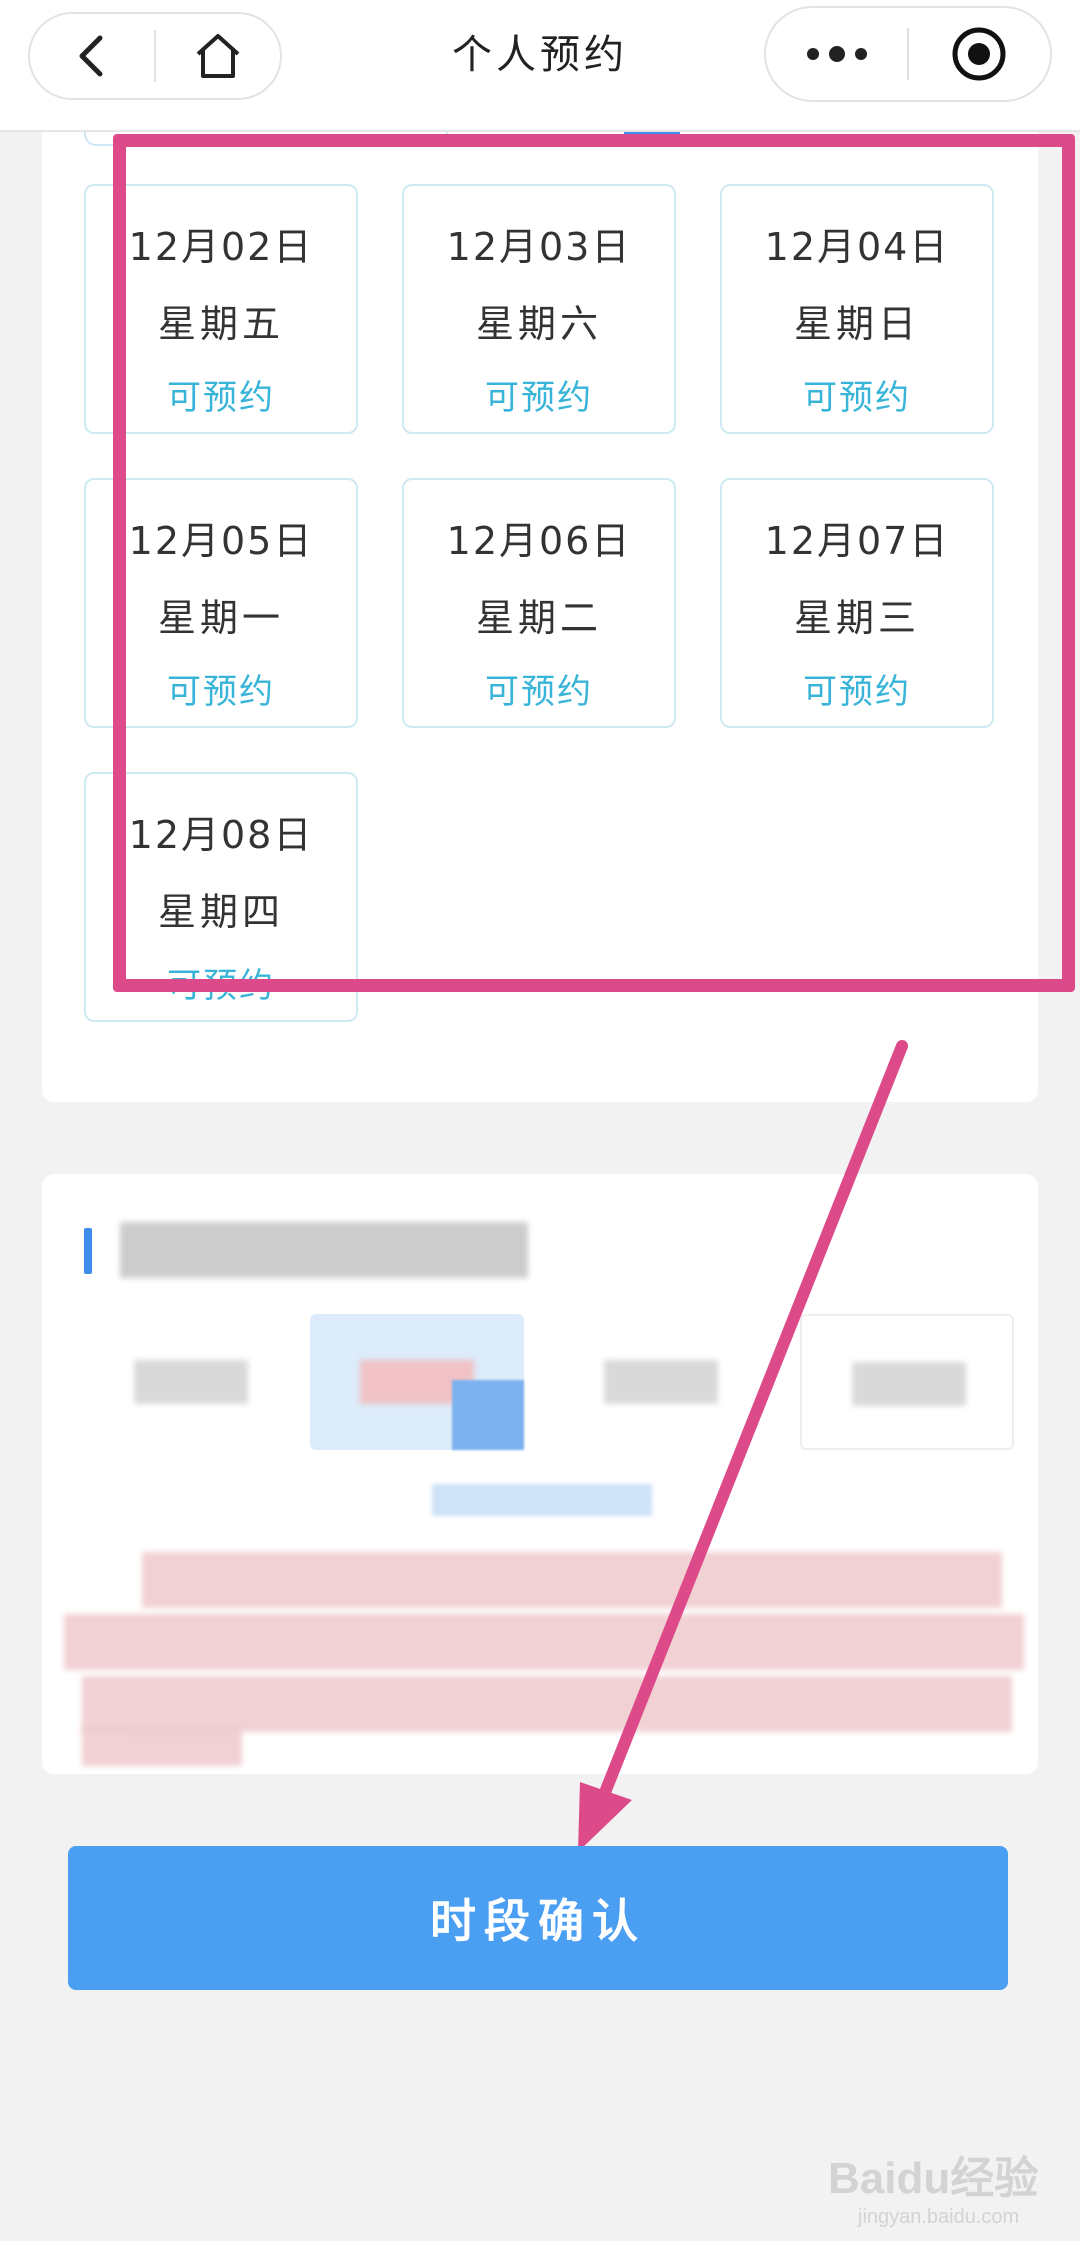 The image size is (1080, 2241). I want to click on home-icon, so click(218, 56).